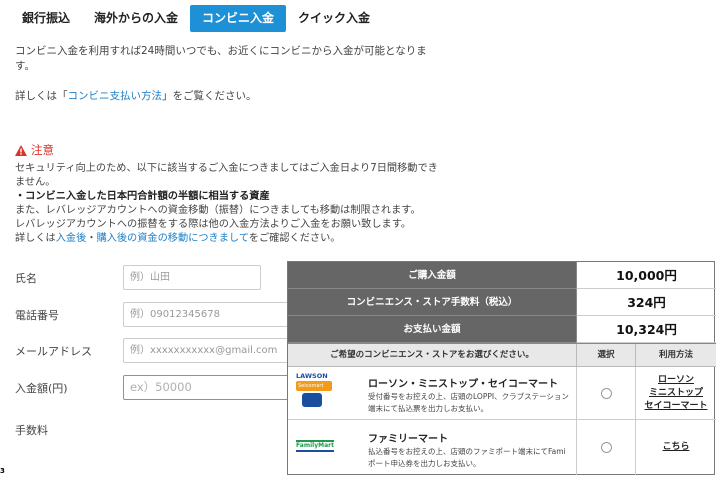 This screenshot has width=719, height=479. I want to click on store-table-header: ご希望のコンビニエンス・ストアをお選びください。 選択 利用方法, so click(502, 355).